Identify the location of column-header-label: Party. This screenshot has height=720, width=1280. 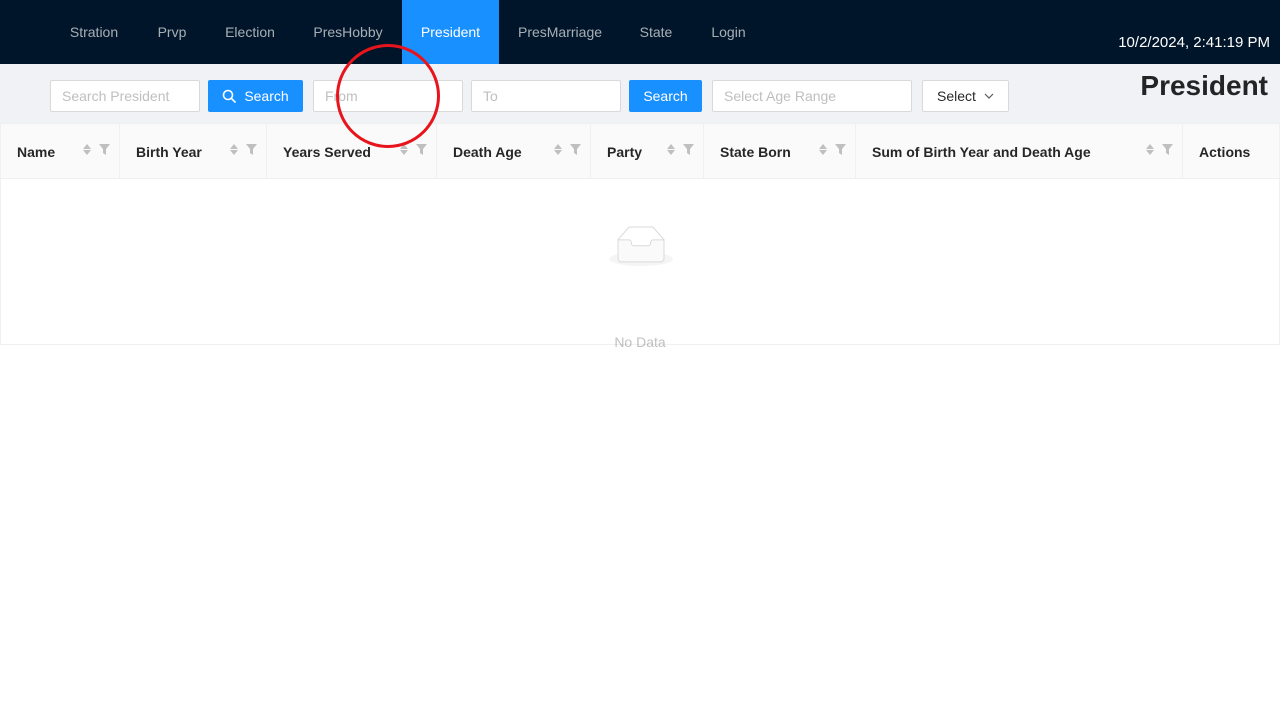
(625, 151).